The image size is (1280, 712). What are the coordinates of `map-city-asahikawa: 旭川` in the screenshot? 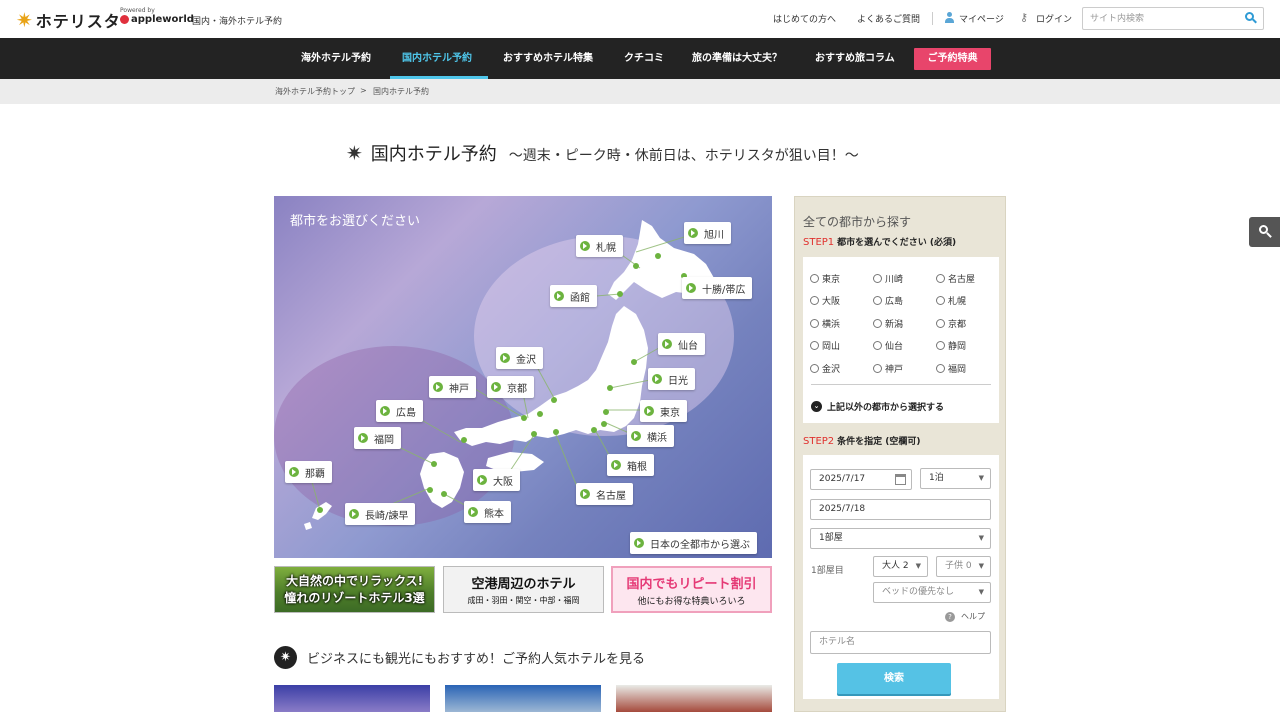 It's located at (707, 233).